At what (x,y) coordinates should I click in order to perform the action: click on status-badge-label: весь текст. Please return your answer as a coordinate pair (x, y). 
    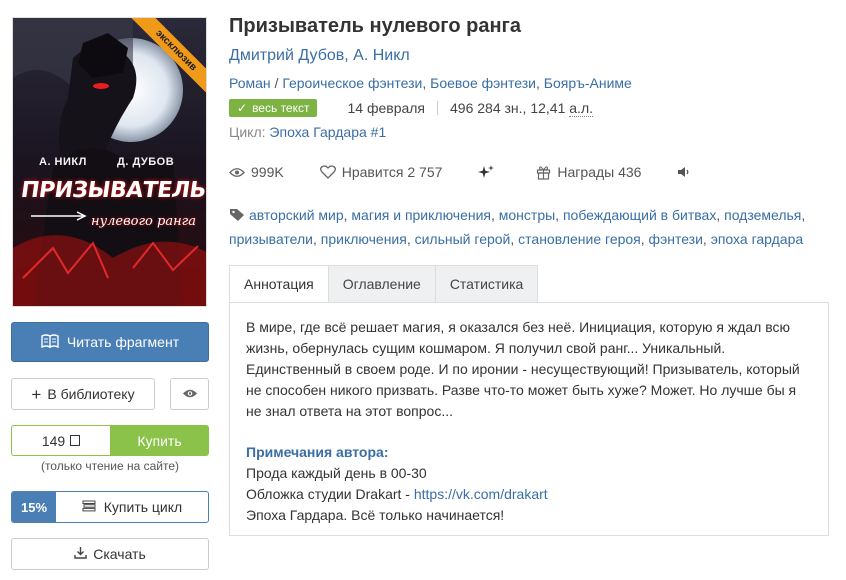
    Looking at the image, I should click on (281, 108).